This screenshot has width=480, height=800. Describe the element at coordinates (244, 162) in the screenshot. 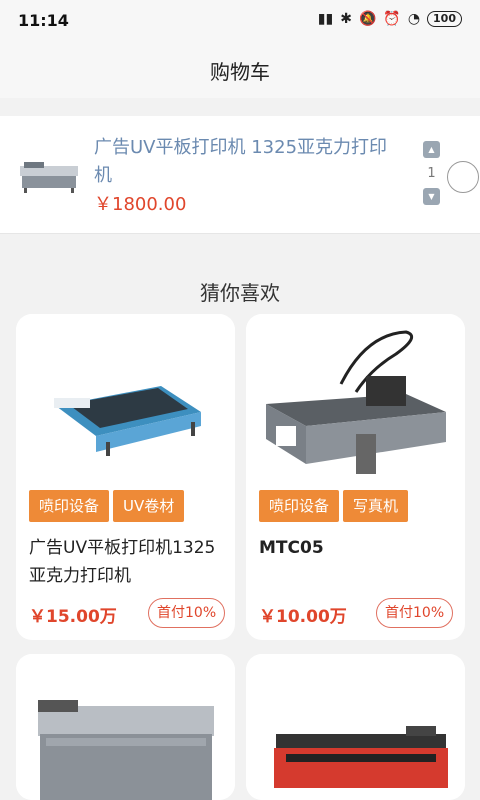

I see `cart-item-name: 广告UV平板打印机 1325亚克力打印机` at that location.